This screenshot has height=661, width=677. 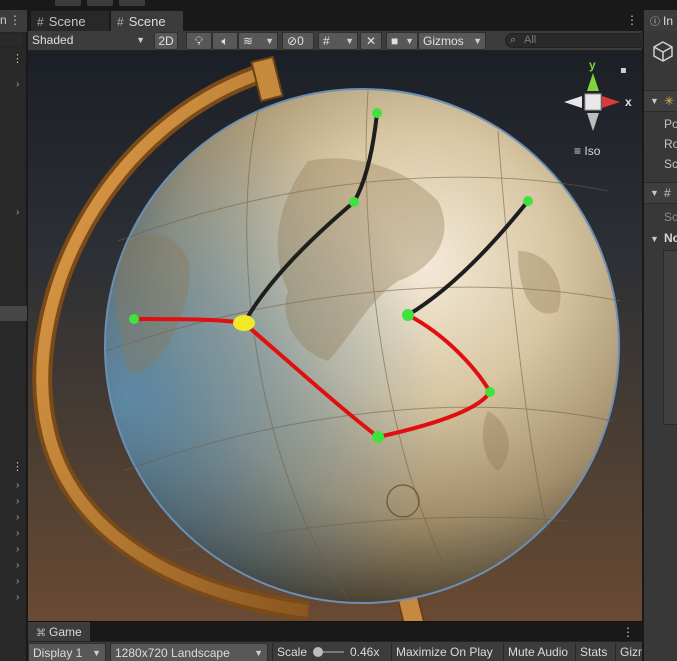 What do you see at coordinates (578, 151) in the screenshot?
I see `menu-lines-icon: ≡` at bounding box center [578, 151].